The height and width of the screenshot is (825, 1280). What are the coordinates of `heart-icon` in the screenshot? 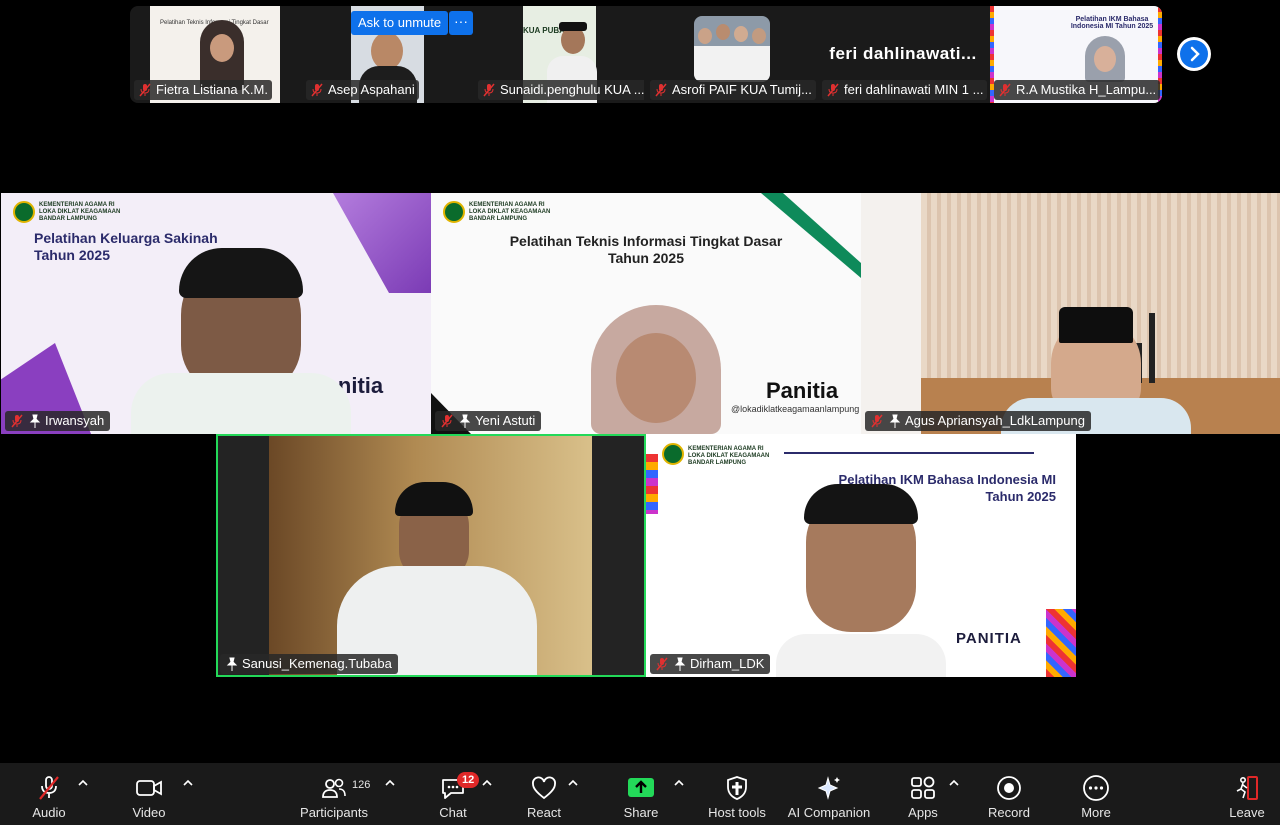 It's located at (544, 788).